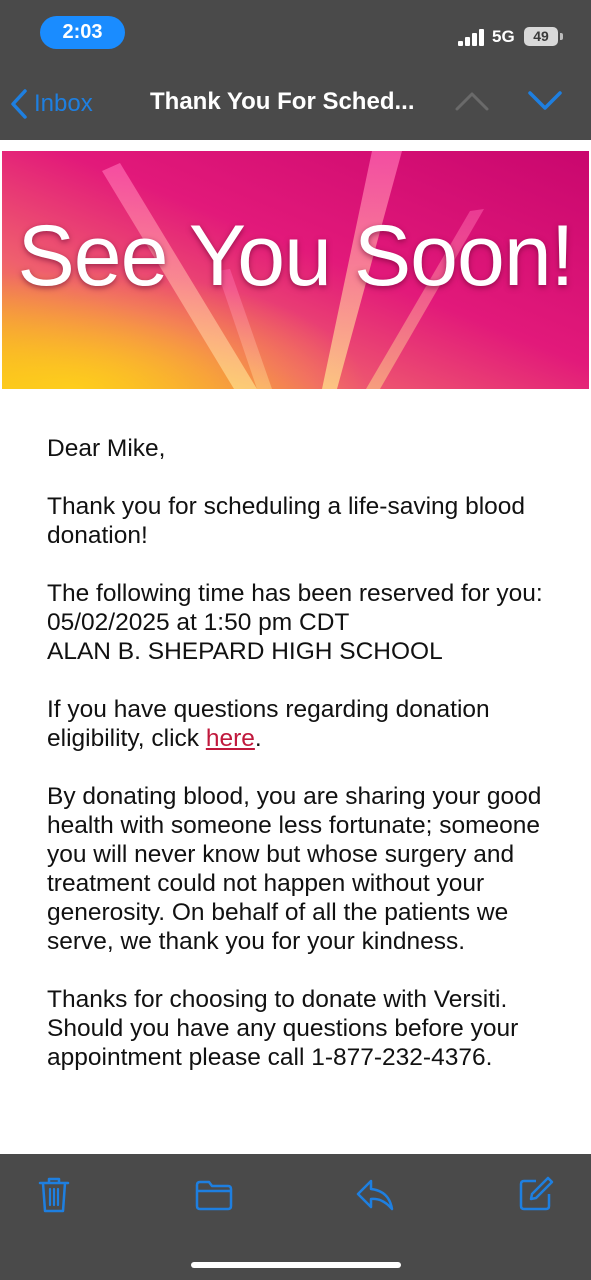 Image resolution: width=591 pixels, height=1280 pixels. I want to click on banner-heading: See You Soon!, so click(295, 256).